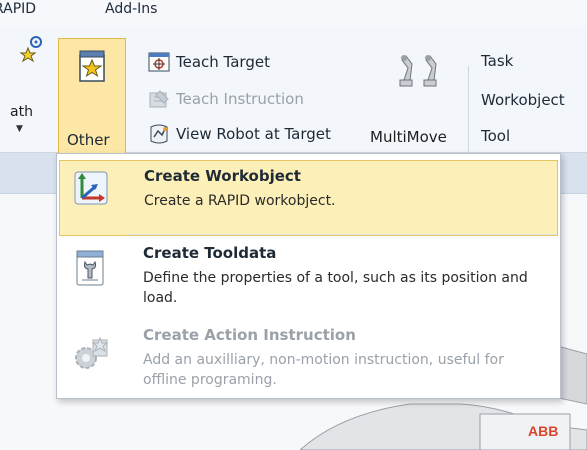 The width and height of the screenshot is (587, 450). I want to click on multimove-label: MultiMove, so click(408, 137).